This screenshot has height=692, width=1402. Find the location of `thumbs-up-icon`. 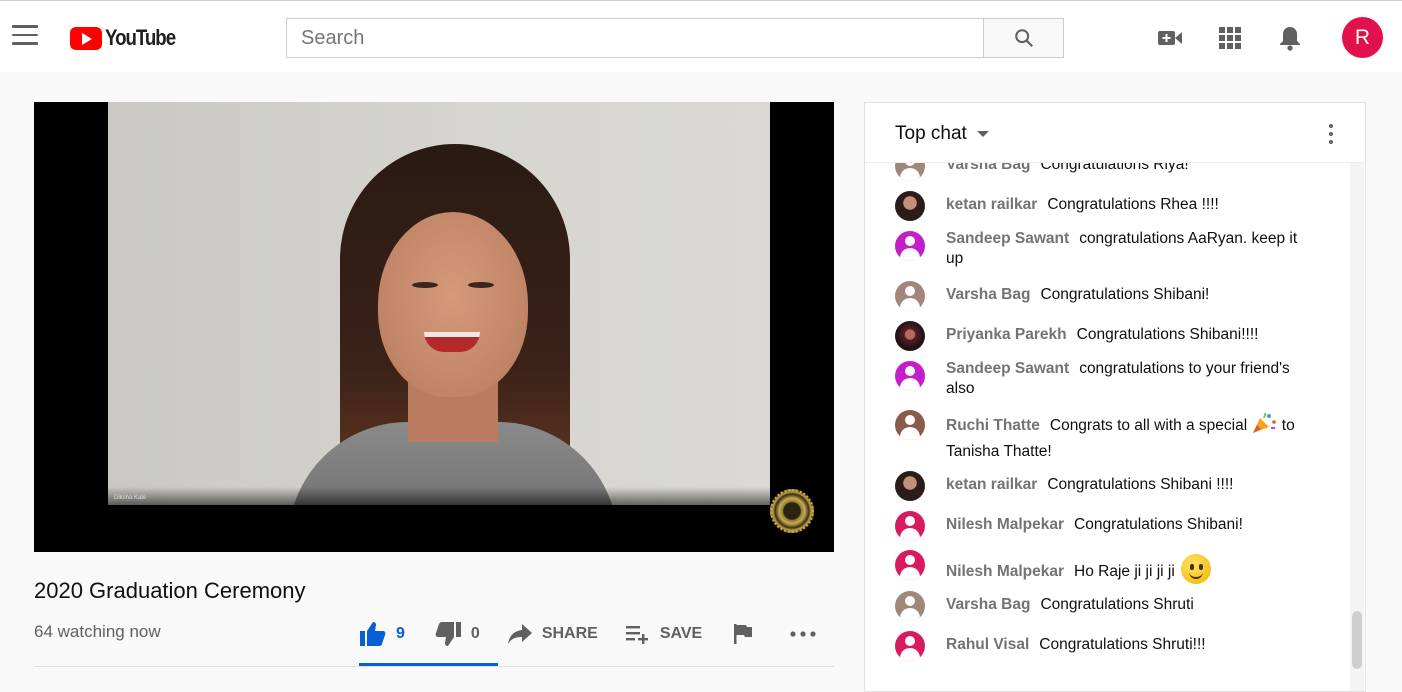

thumbs-up-icon is located at coordinates (373, 634).